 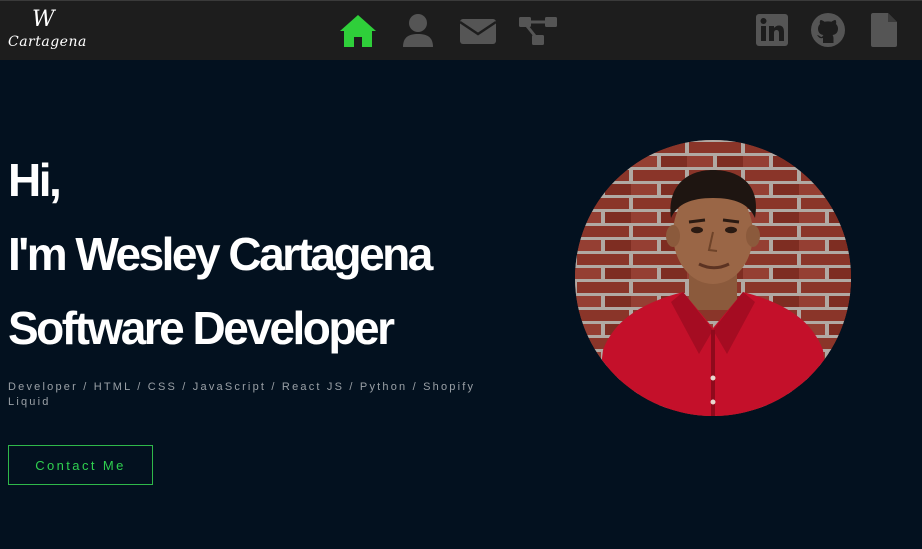 I want to click on github-link, so click(x=828, y=30).